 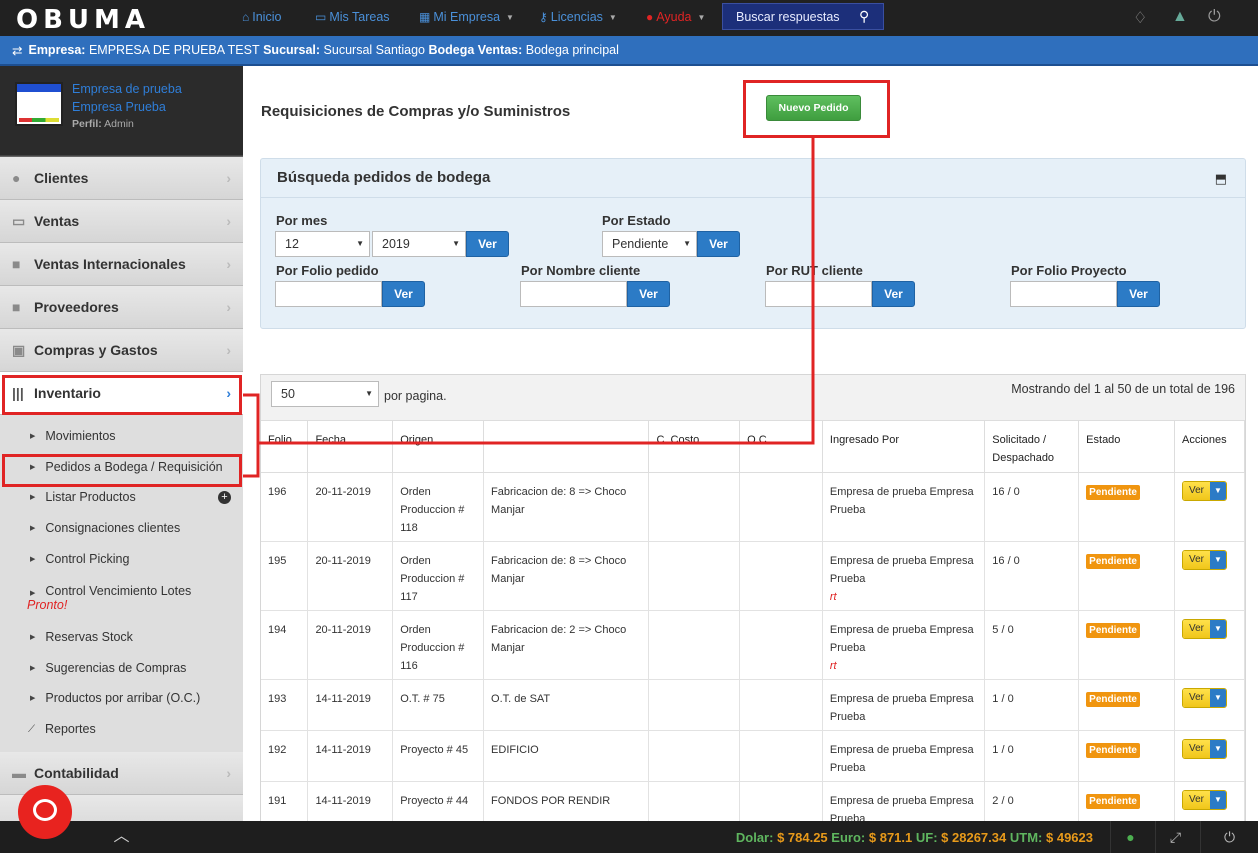 I want to click on nuevo-pedido-button: Nuevo Pedido, so click(x=813, y=108).